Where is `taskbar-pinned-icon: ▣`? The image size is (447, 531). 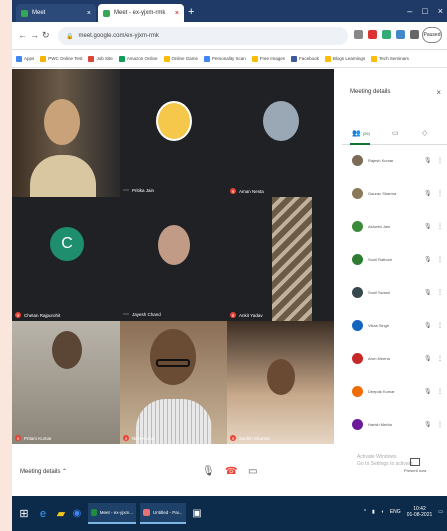
taskbar-pinned-icon: ▣ is located at coordinates (197, 513).